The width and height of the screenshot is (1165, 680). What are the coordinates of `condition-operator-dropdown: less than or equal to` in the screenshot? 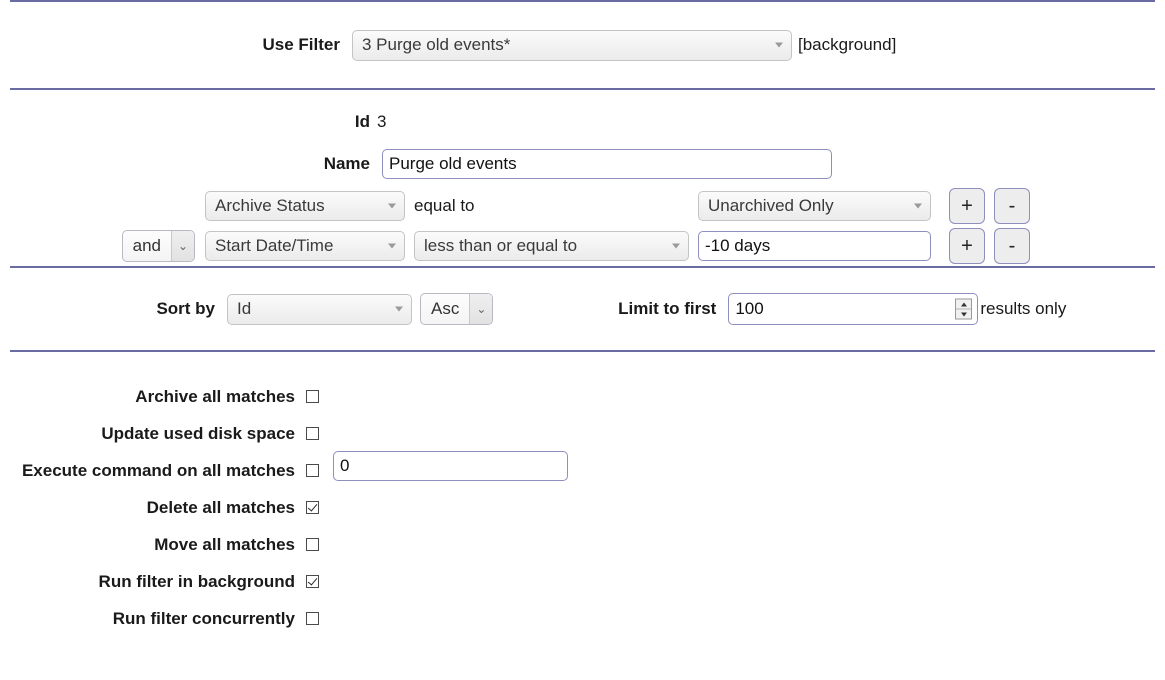 It's located at (551, 246).